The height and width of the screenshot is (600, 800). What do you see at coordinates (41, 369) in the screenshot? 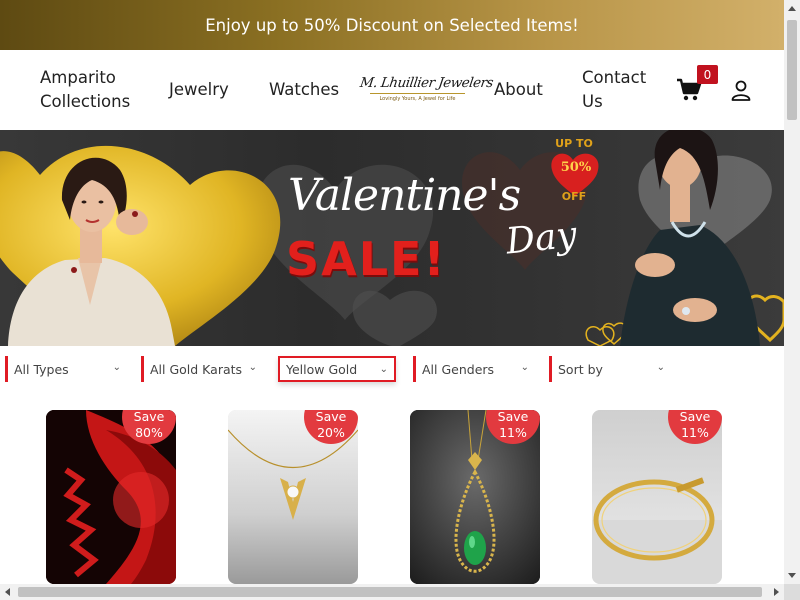
I see `filter-type-label: All Types` at bounding box center [41, 369].